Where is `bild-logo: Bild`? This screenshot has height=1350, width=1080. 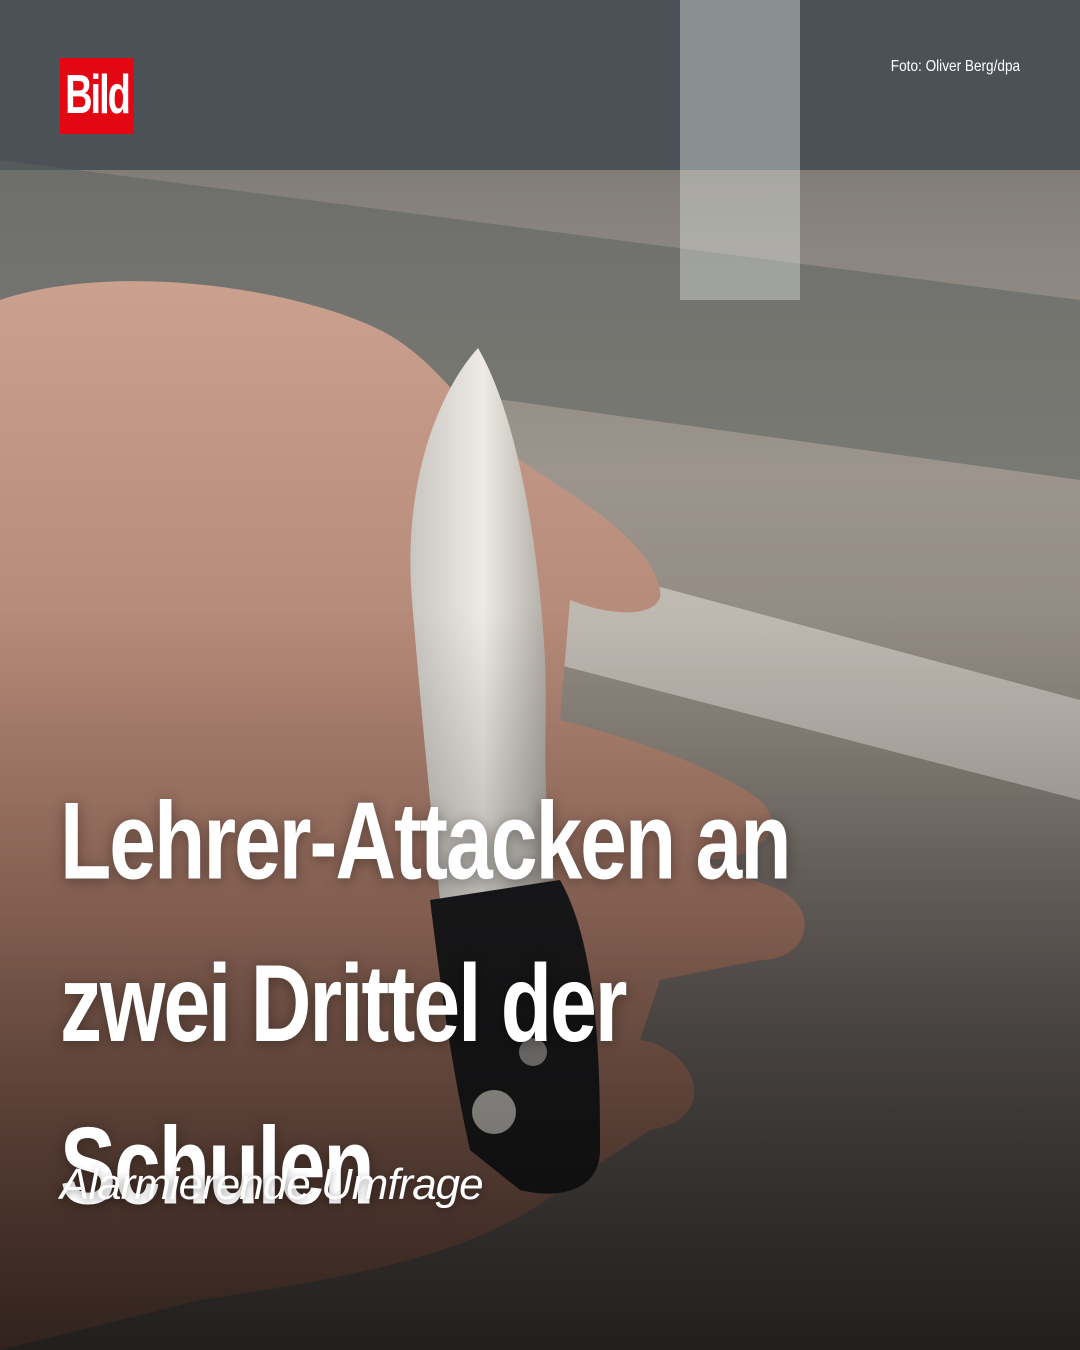
bild-logo: Bild is located at coordinates (97, 96).